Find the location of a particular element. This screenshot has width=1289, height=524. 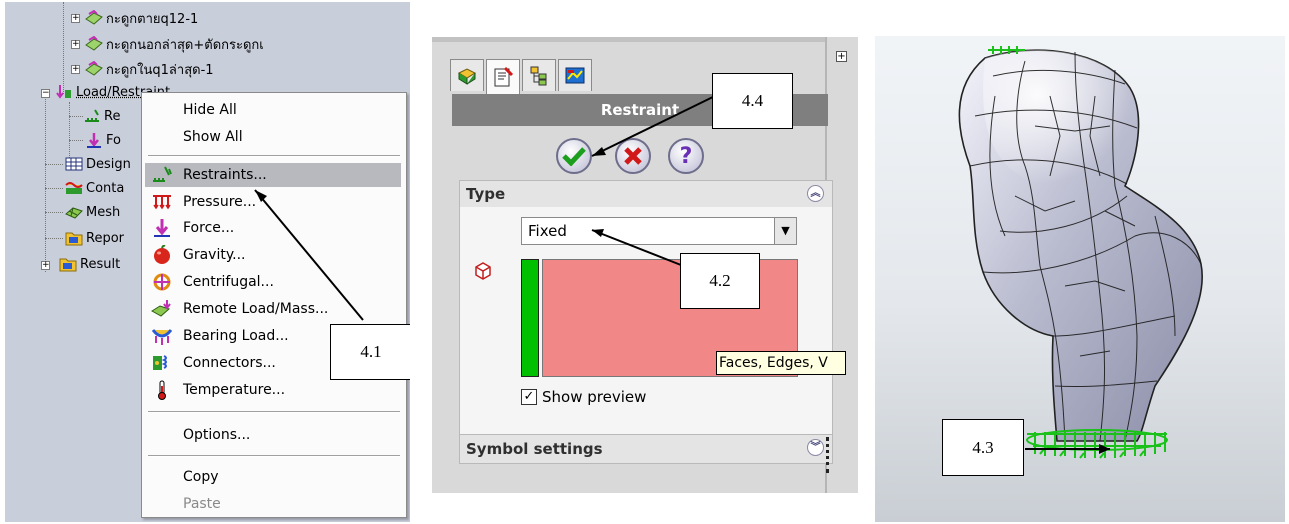

callout-4-1: 4.1 is located at coordinates (370, 352).